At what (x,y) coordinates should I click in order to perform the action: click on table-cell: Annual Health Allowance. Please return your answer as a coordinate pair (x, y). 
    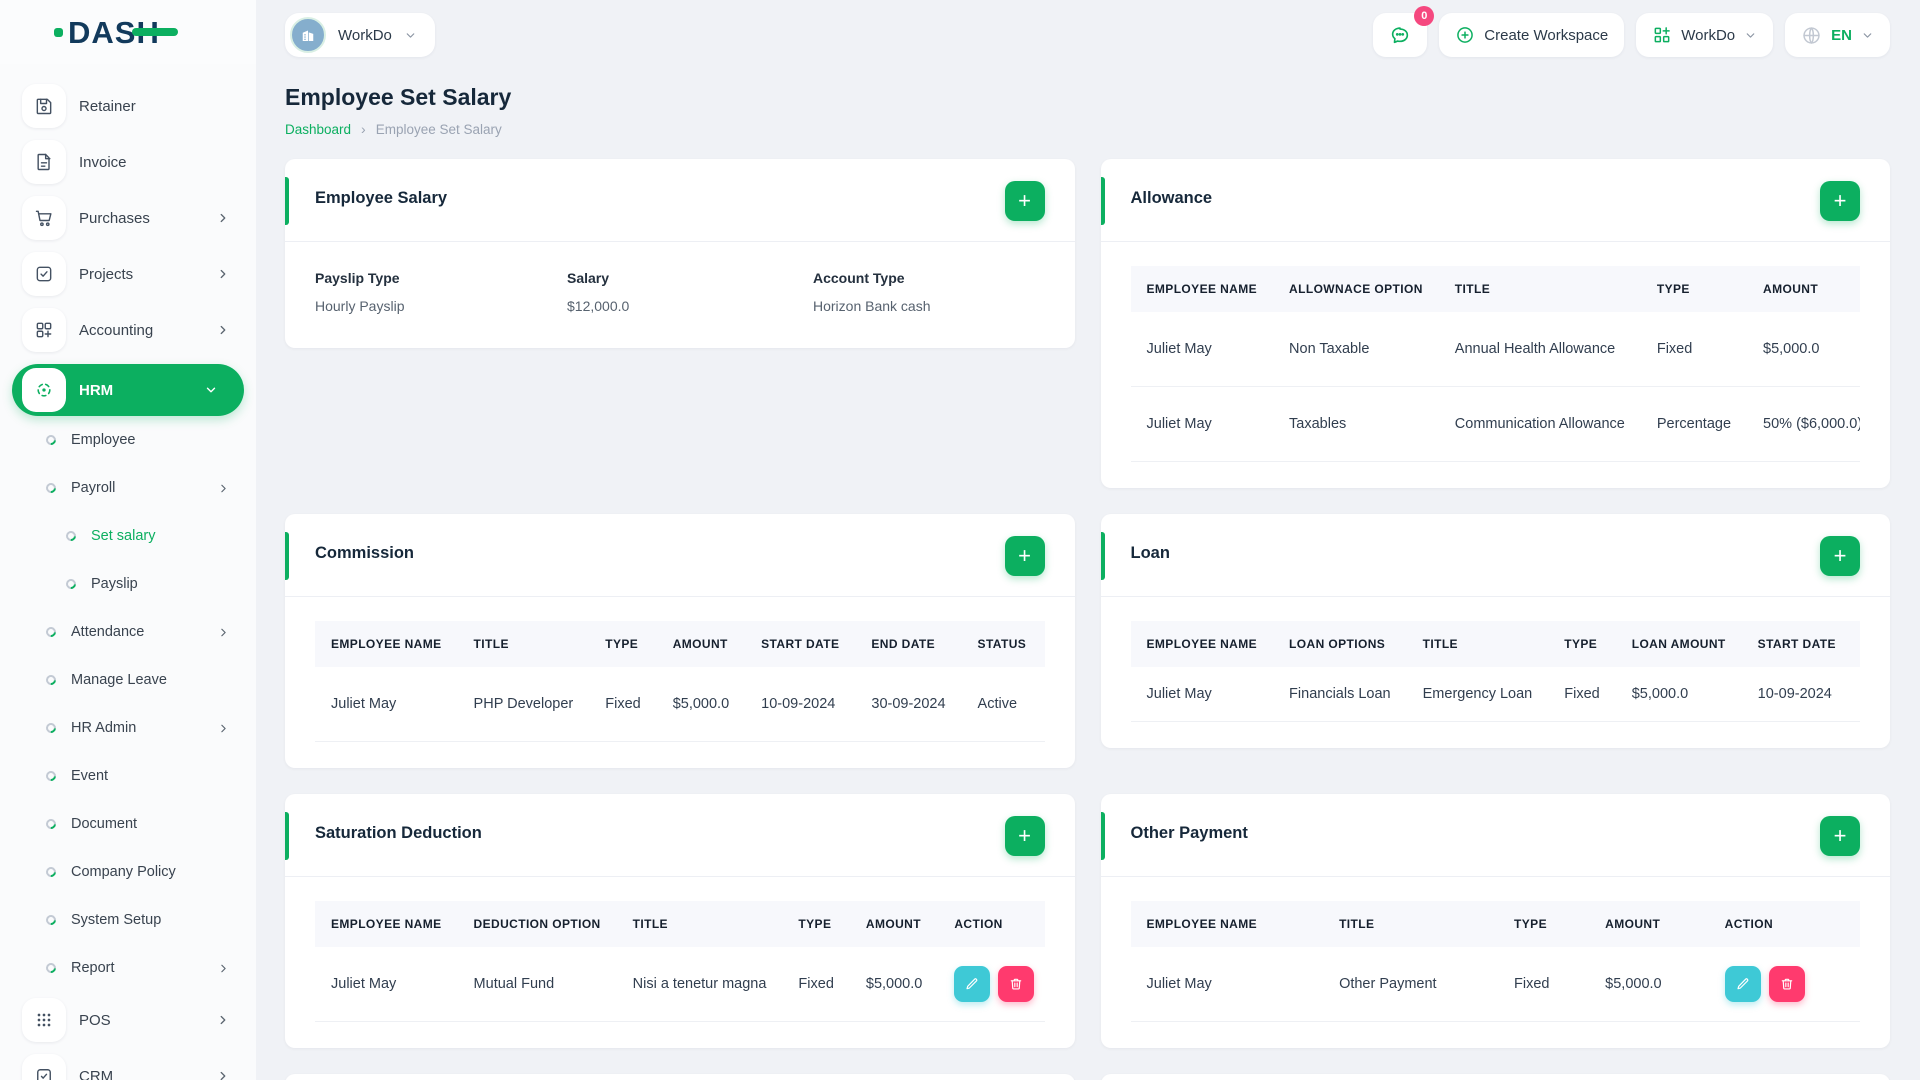
    Looking at the image, I should click on (1539, 349).